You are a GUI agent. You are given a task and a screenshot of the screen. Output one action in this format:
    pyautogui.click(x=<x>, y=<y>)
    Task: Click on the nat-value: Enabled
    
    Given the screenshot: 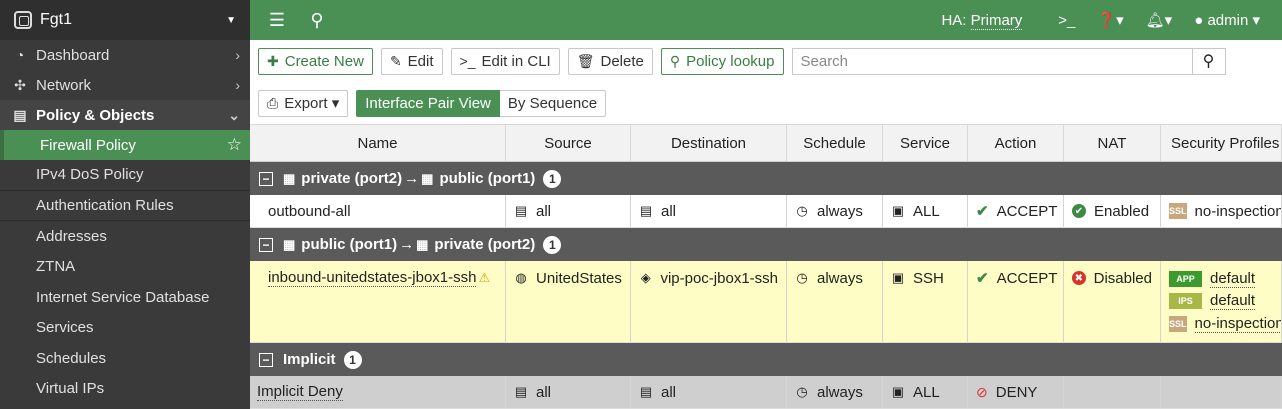 What is the action you would take?
    pyautogui.click(x=1122, y=211)
    